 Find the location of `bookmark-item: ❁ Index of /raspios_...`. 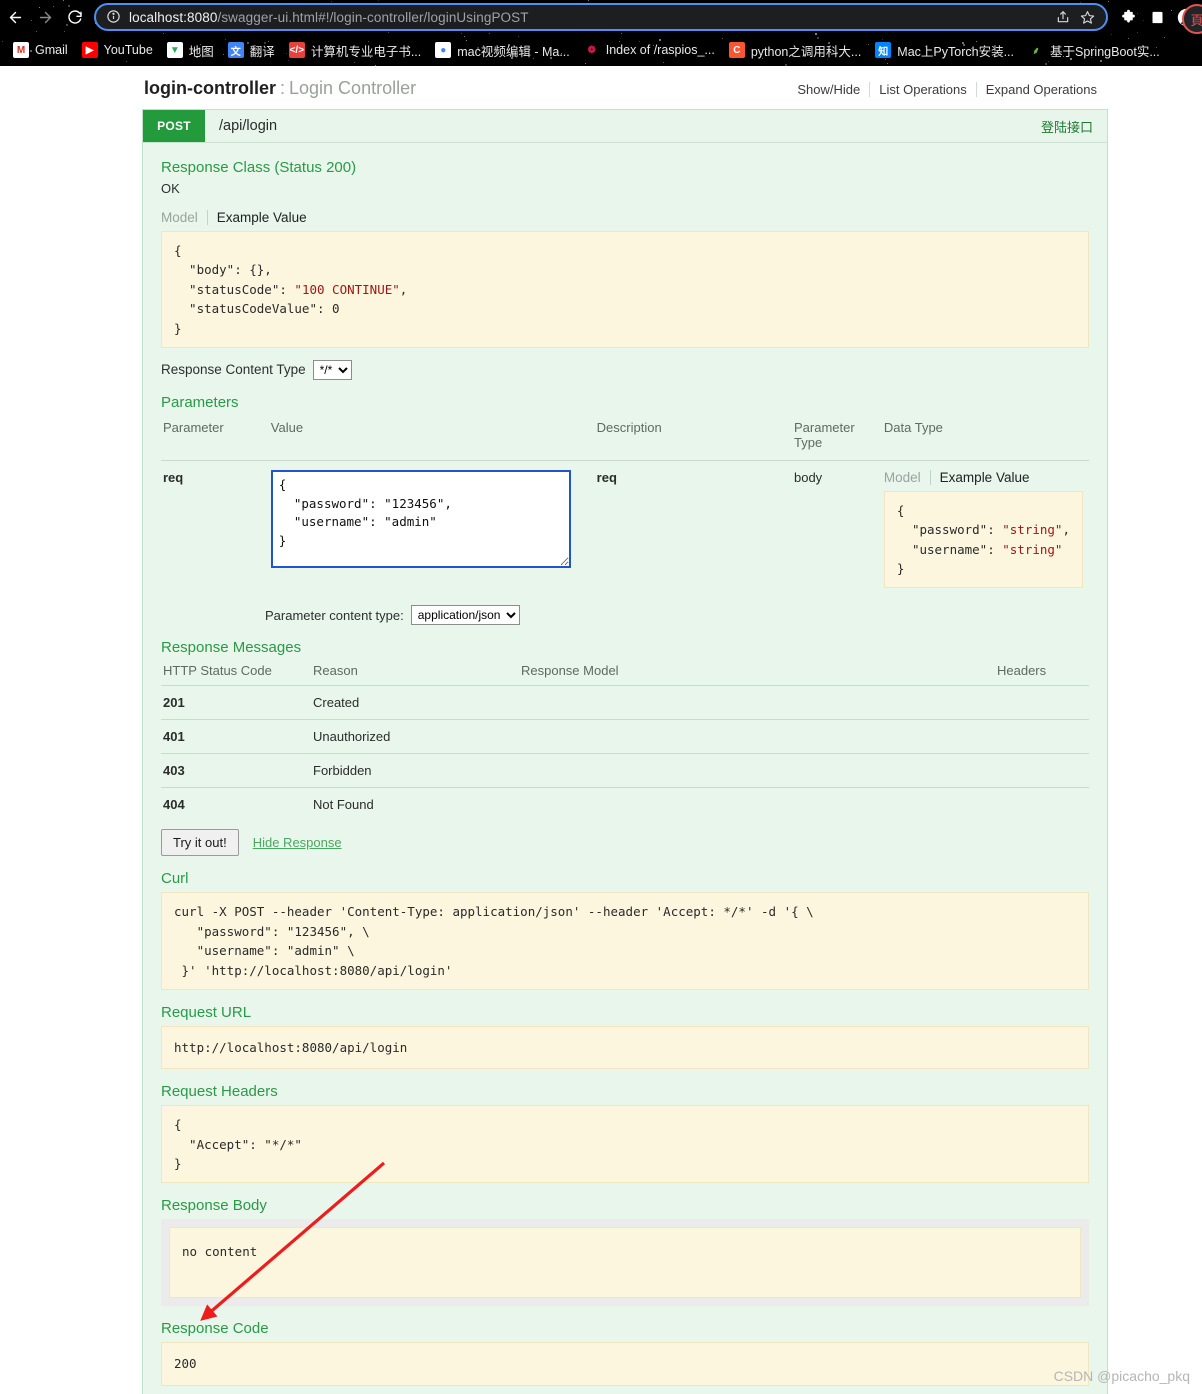

bookmark-item: ❁ Index of /raspios_... is located at coordinates (649, 50).